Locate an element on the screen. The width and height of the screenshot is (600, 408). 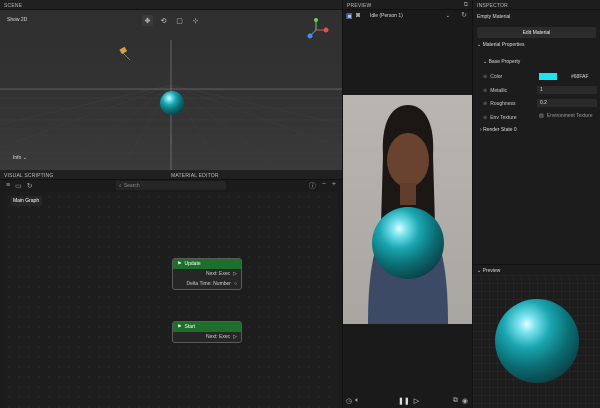
volume-icon: 🔈︎ is located at coordinates (357, 401).